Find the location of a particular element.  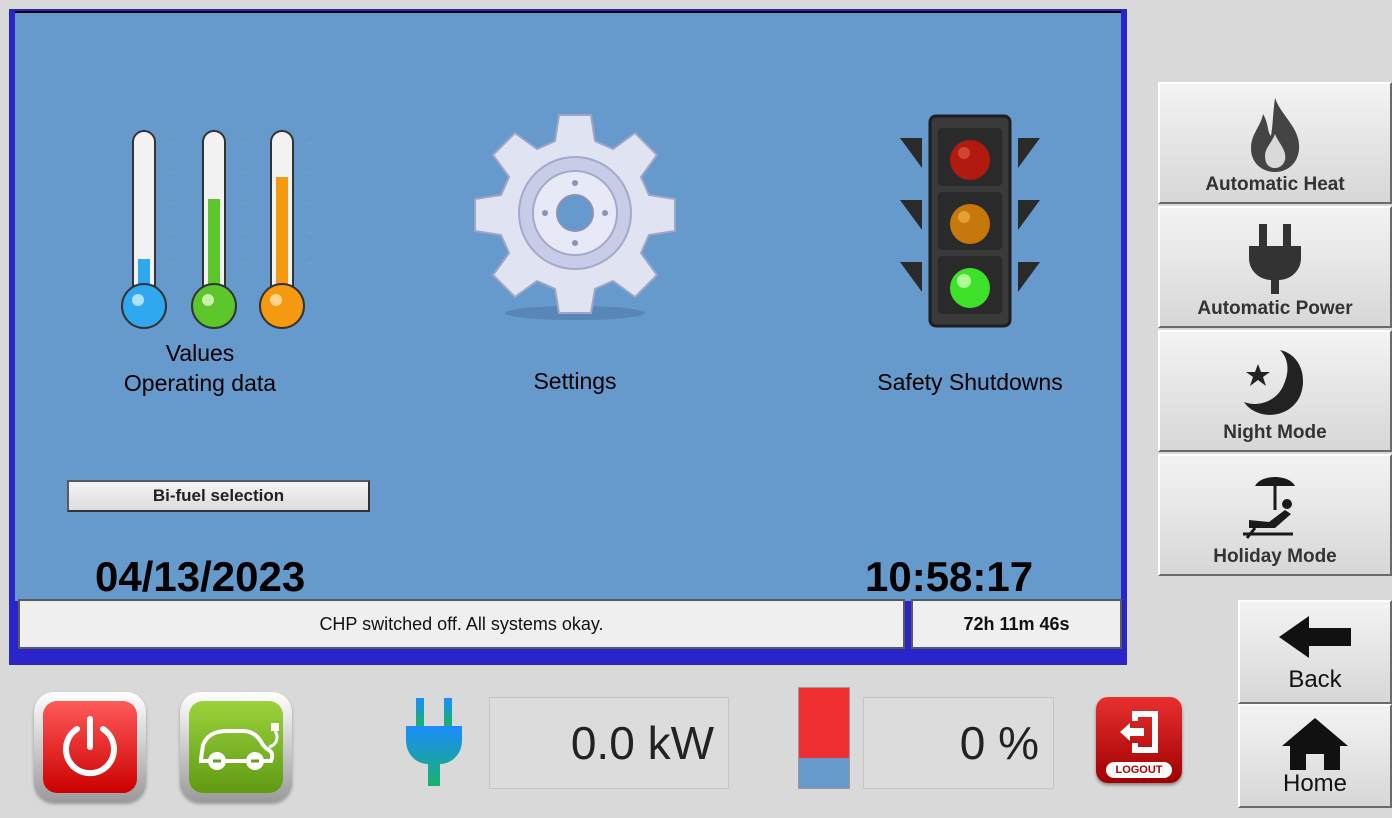

electric-car-button is located at coordinates (236, 747).